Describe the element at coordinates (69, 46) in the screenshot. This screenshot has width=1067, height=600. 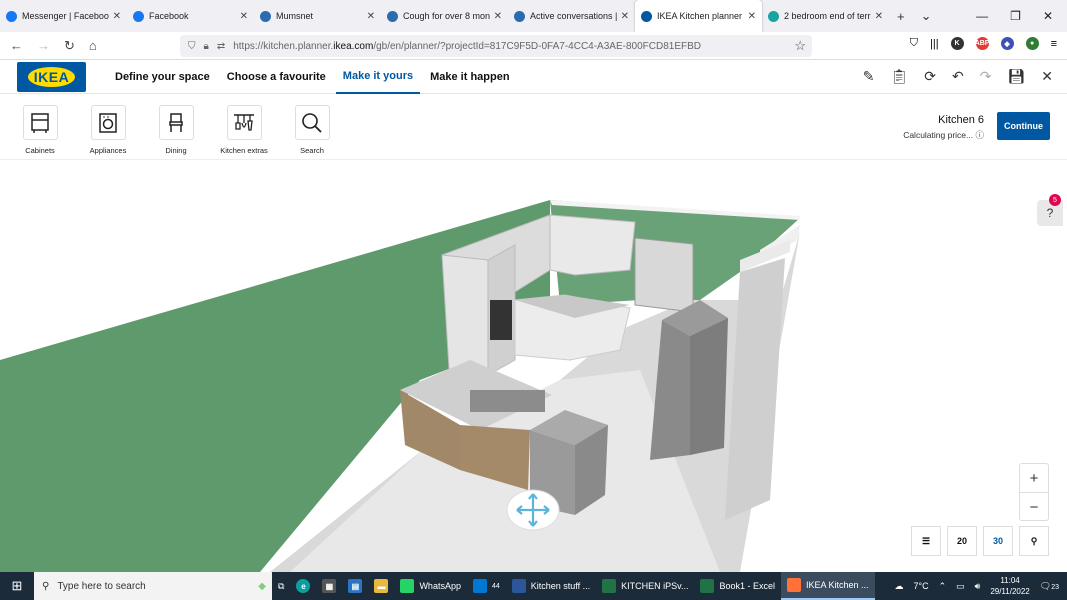
I see `reload-button: ↻` at that location.